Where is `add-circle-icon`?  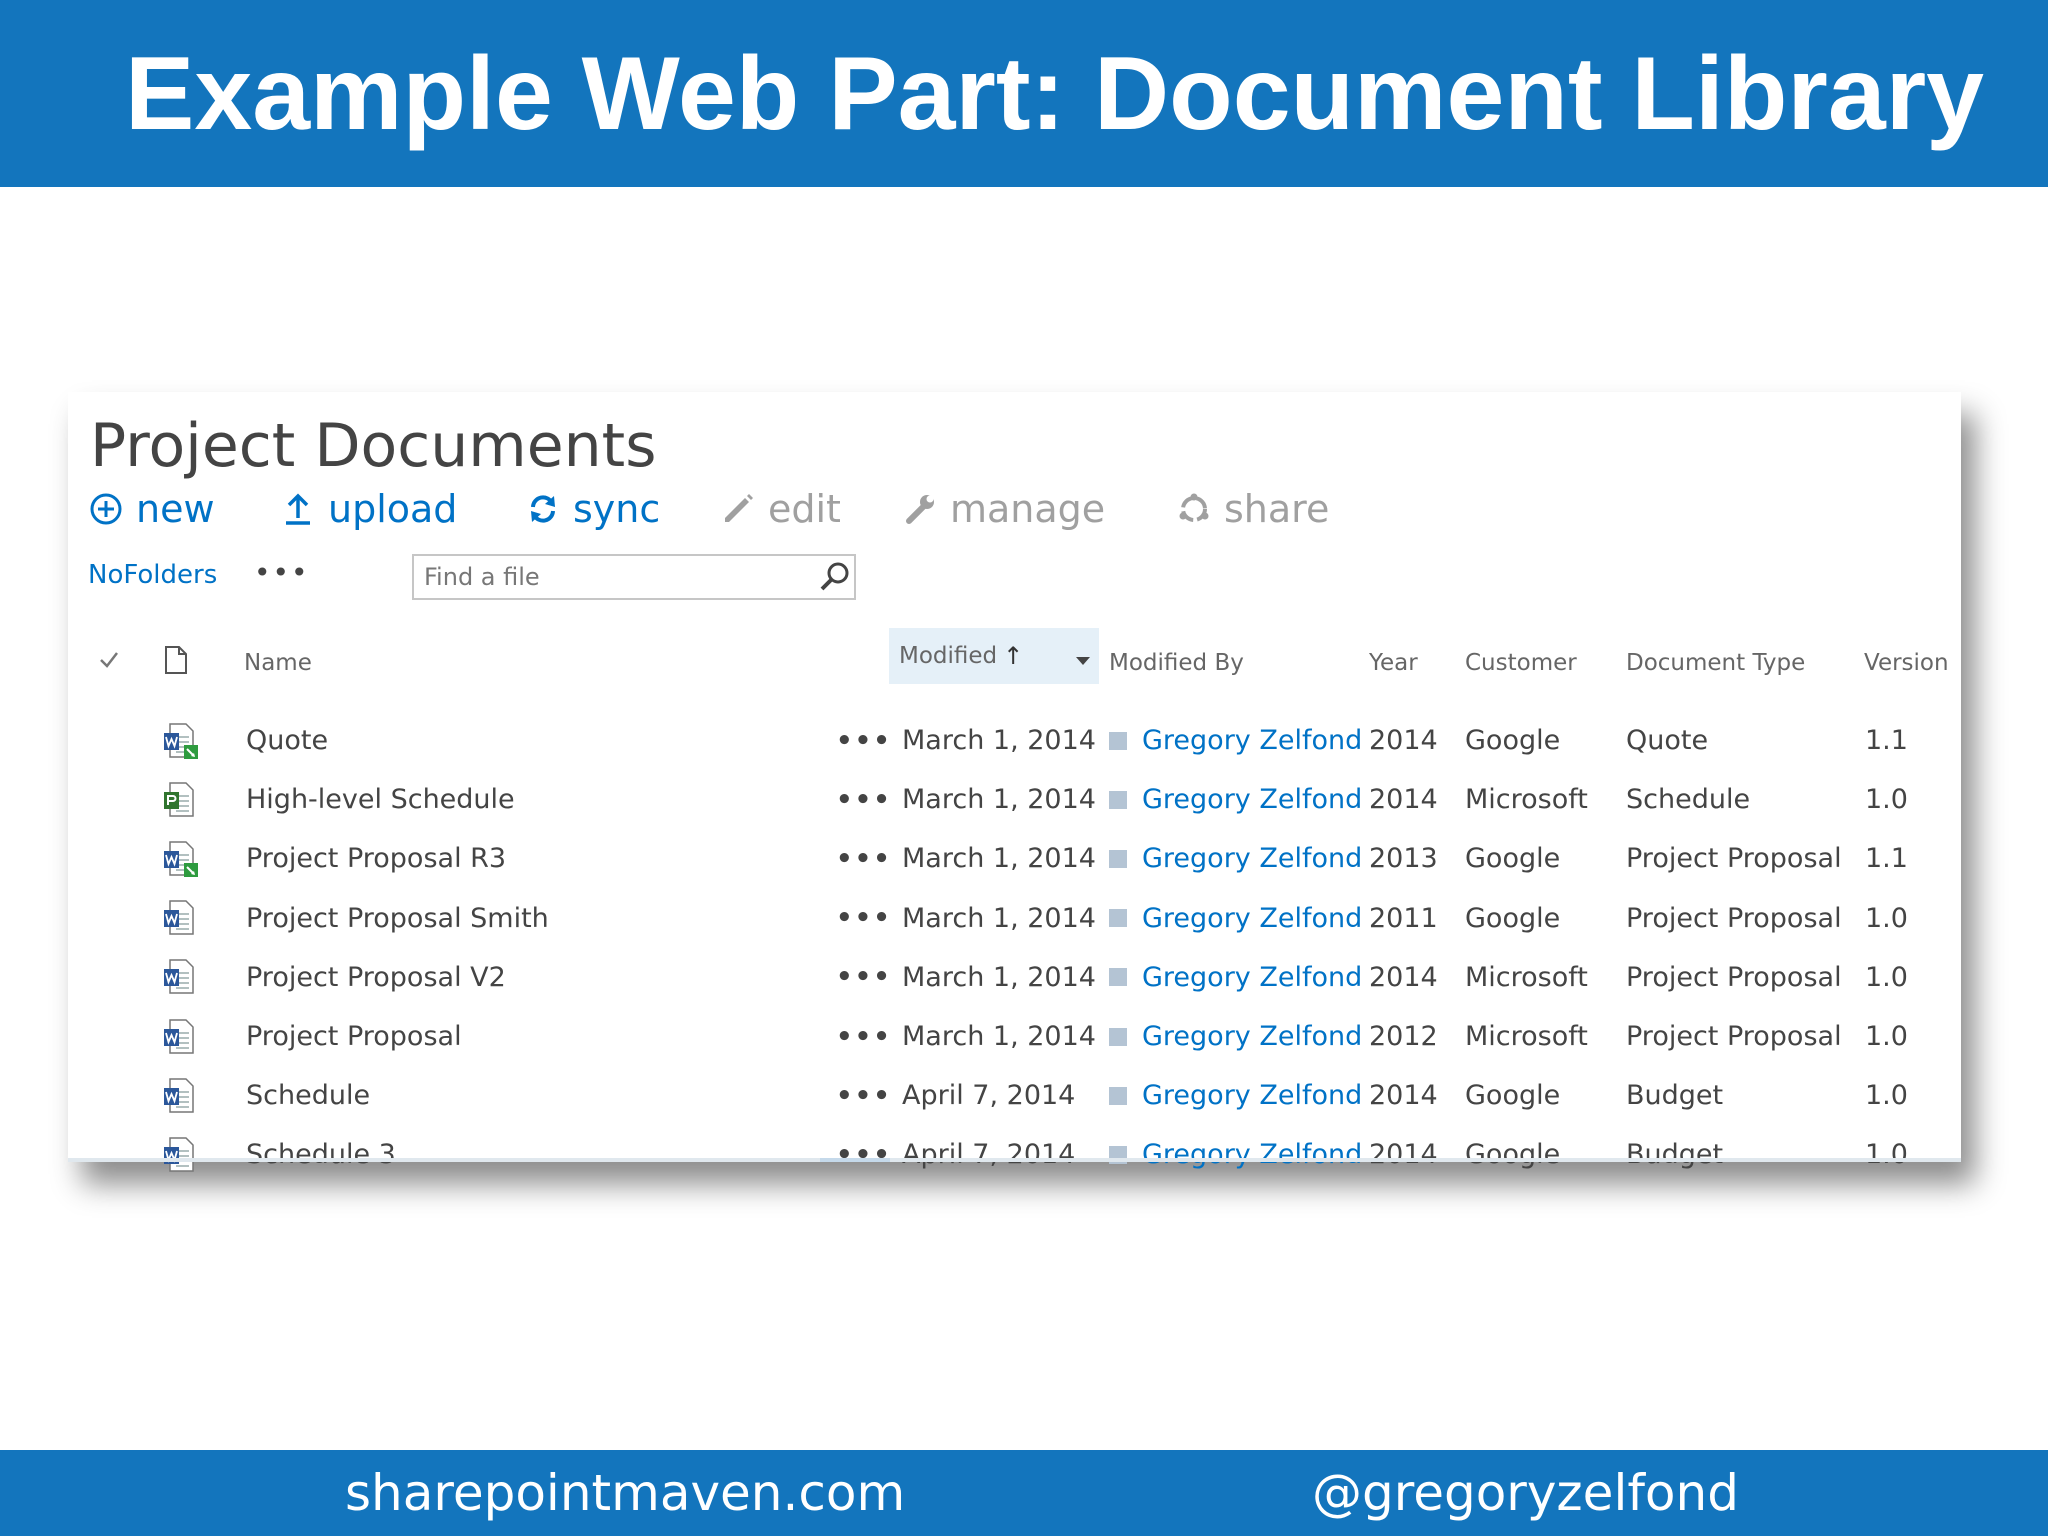 add-circle-icon is located at coordinates (106, 509).